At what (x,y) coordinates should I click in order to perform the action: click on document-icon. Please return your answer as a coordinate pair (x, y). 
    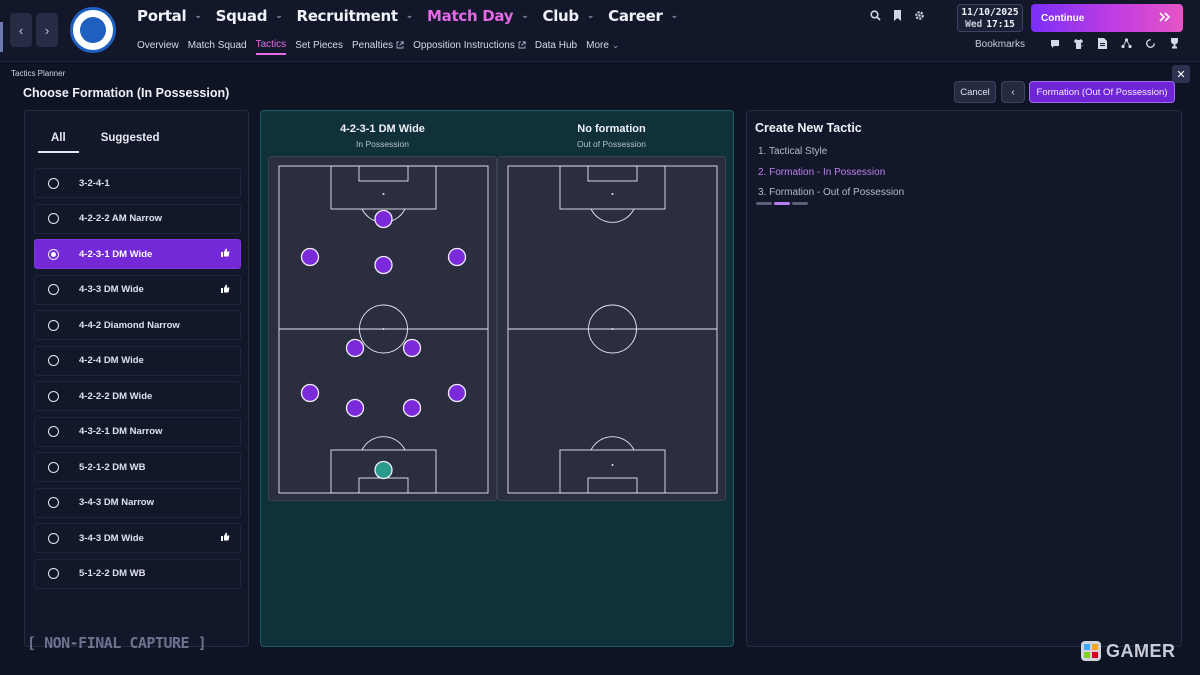
    Looking at the image, I should click on (1102, 43).